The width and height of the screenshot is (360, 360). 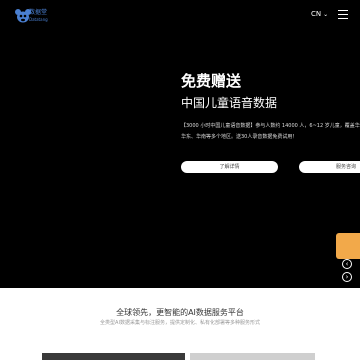 What do you see at coordinates (329, 167) in the screenshot?
I see `consult-button: 服务咨询` at bounding box center [329, 167].